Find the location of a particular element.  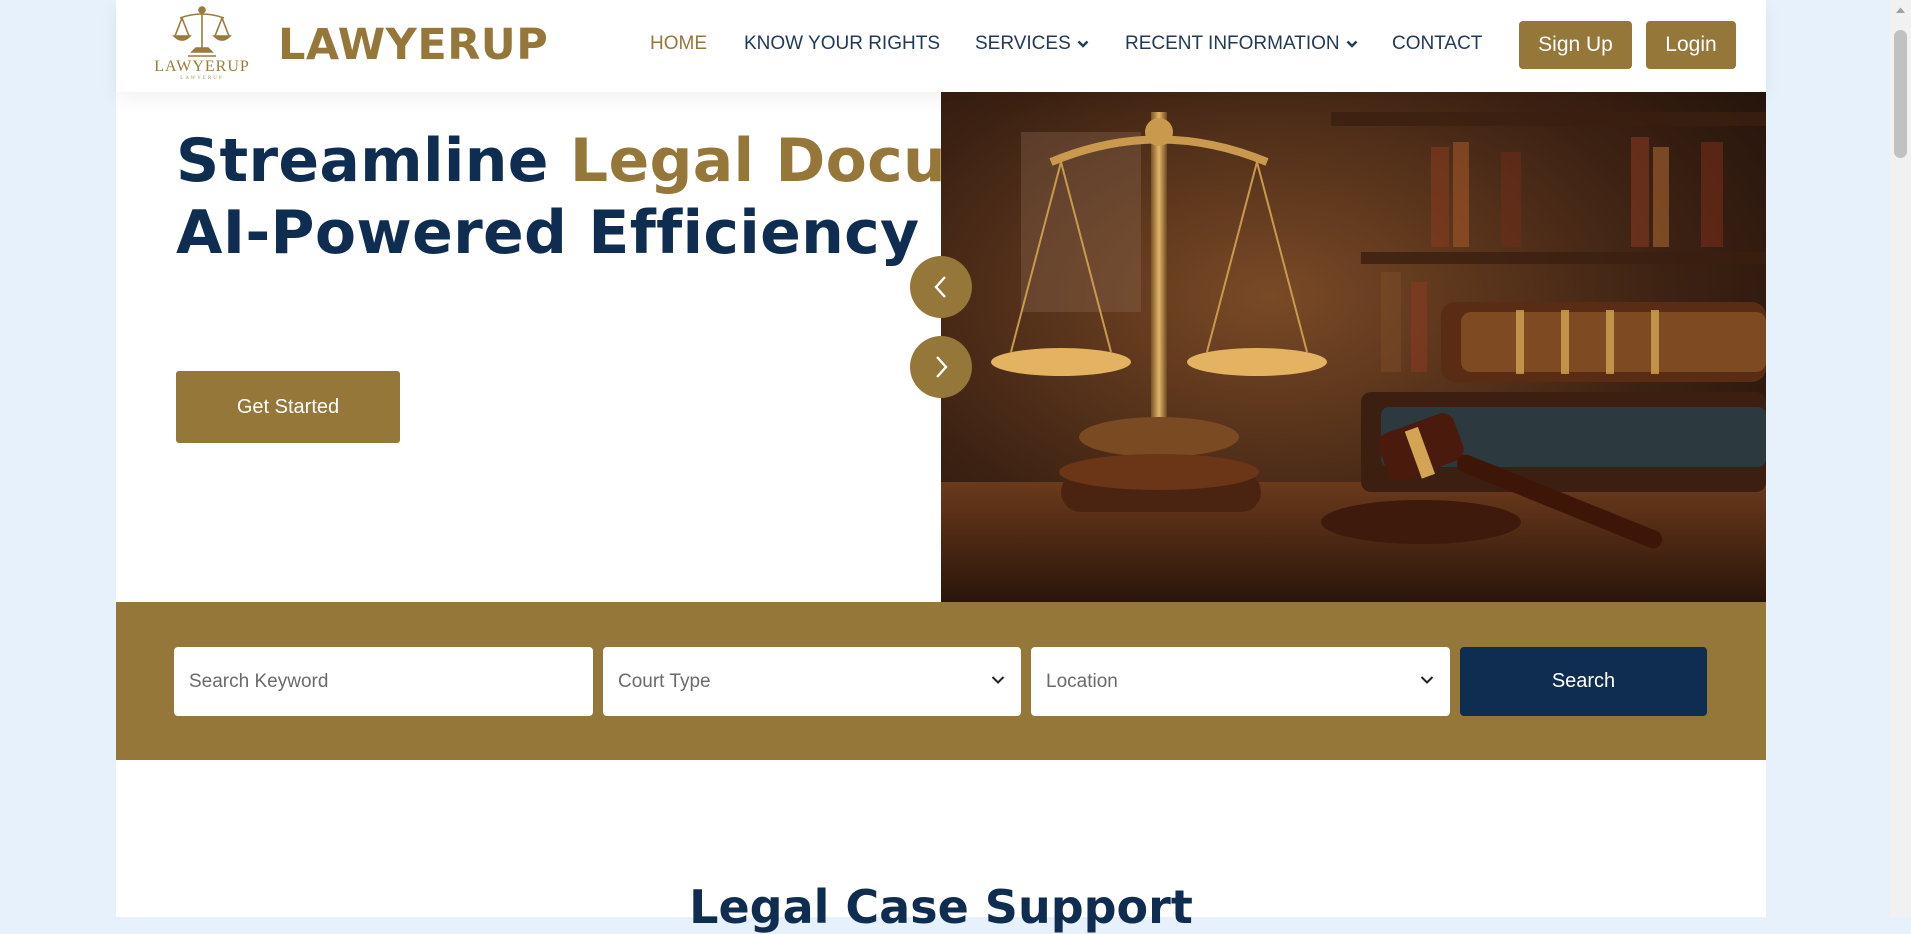

court-type-value: Court Type is located at coordinates (664, 681).